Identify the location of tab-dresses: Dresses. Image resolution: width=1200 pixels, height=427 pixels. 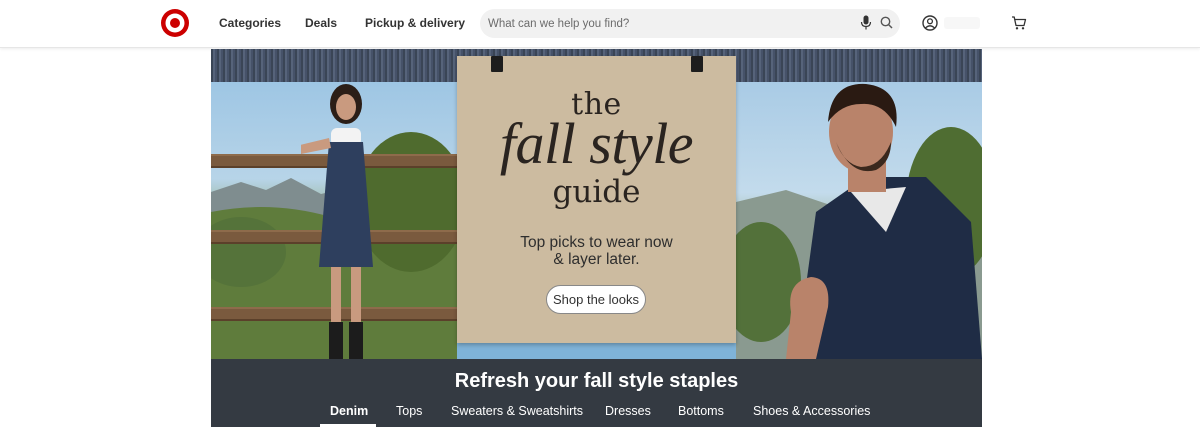
(628, 411).